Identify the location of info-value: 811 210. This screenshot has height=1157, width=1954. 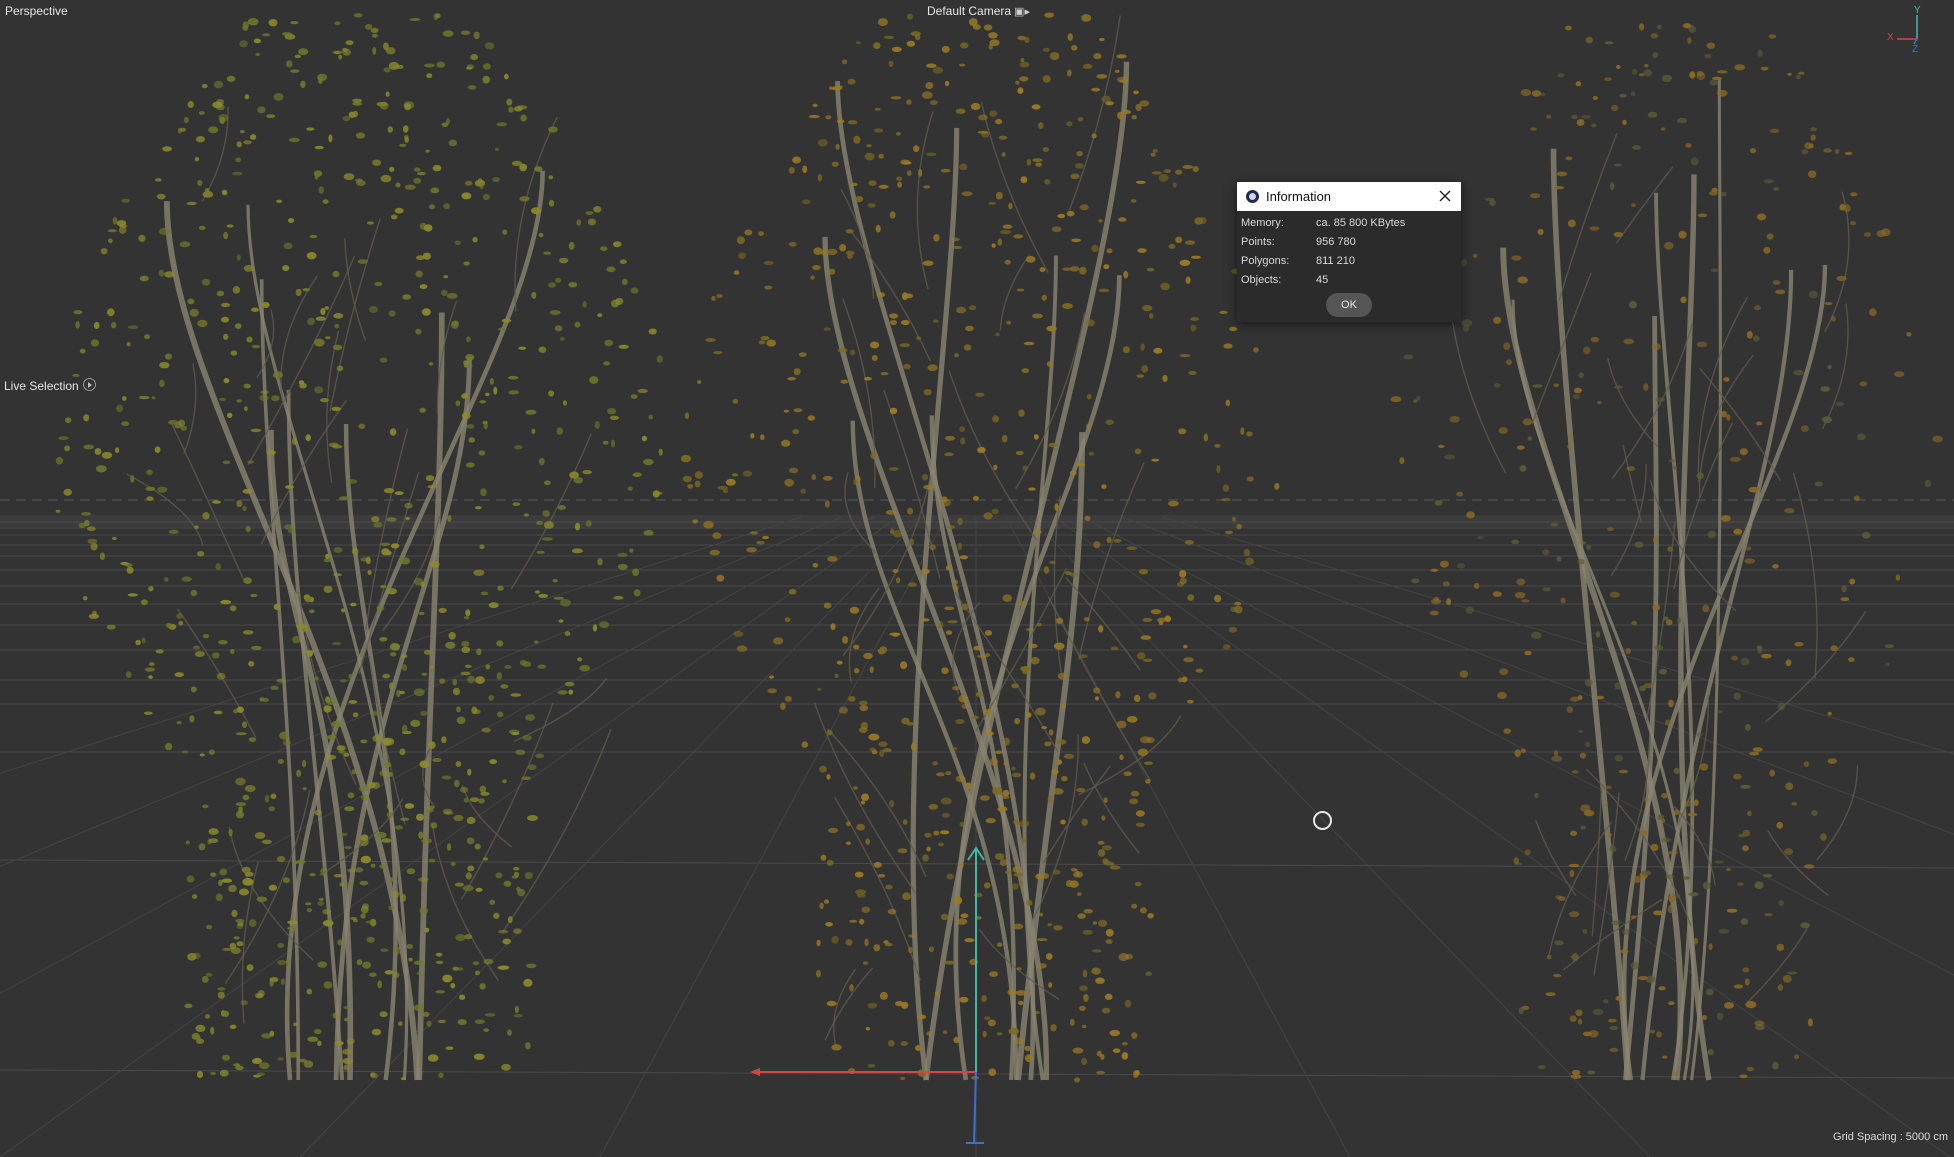
(1335, 261).